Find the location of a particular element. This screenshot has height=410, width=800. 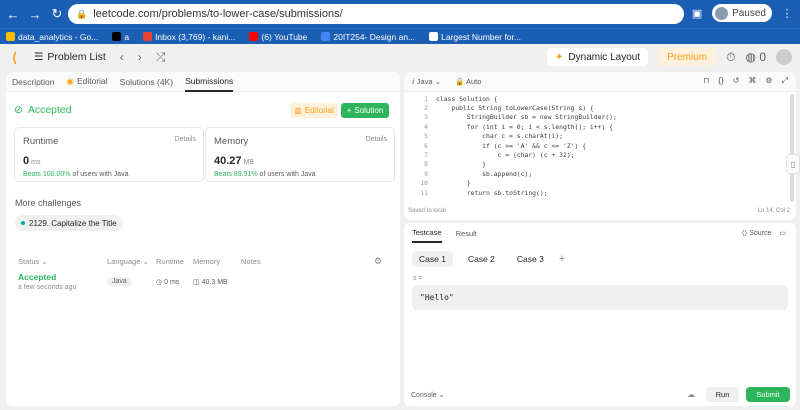

row-memory: ◫ 40.3 MB is located at coordinates (210, 282).